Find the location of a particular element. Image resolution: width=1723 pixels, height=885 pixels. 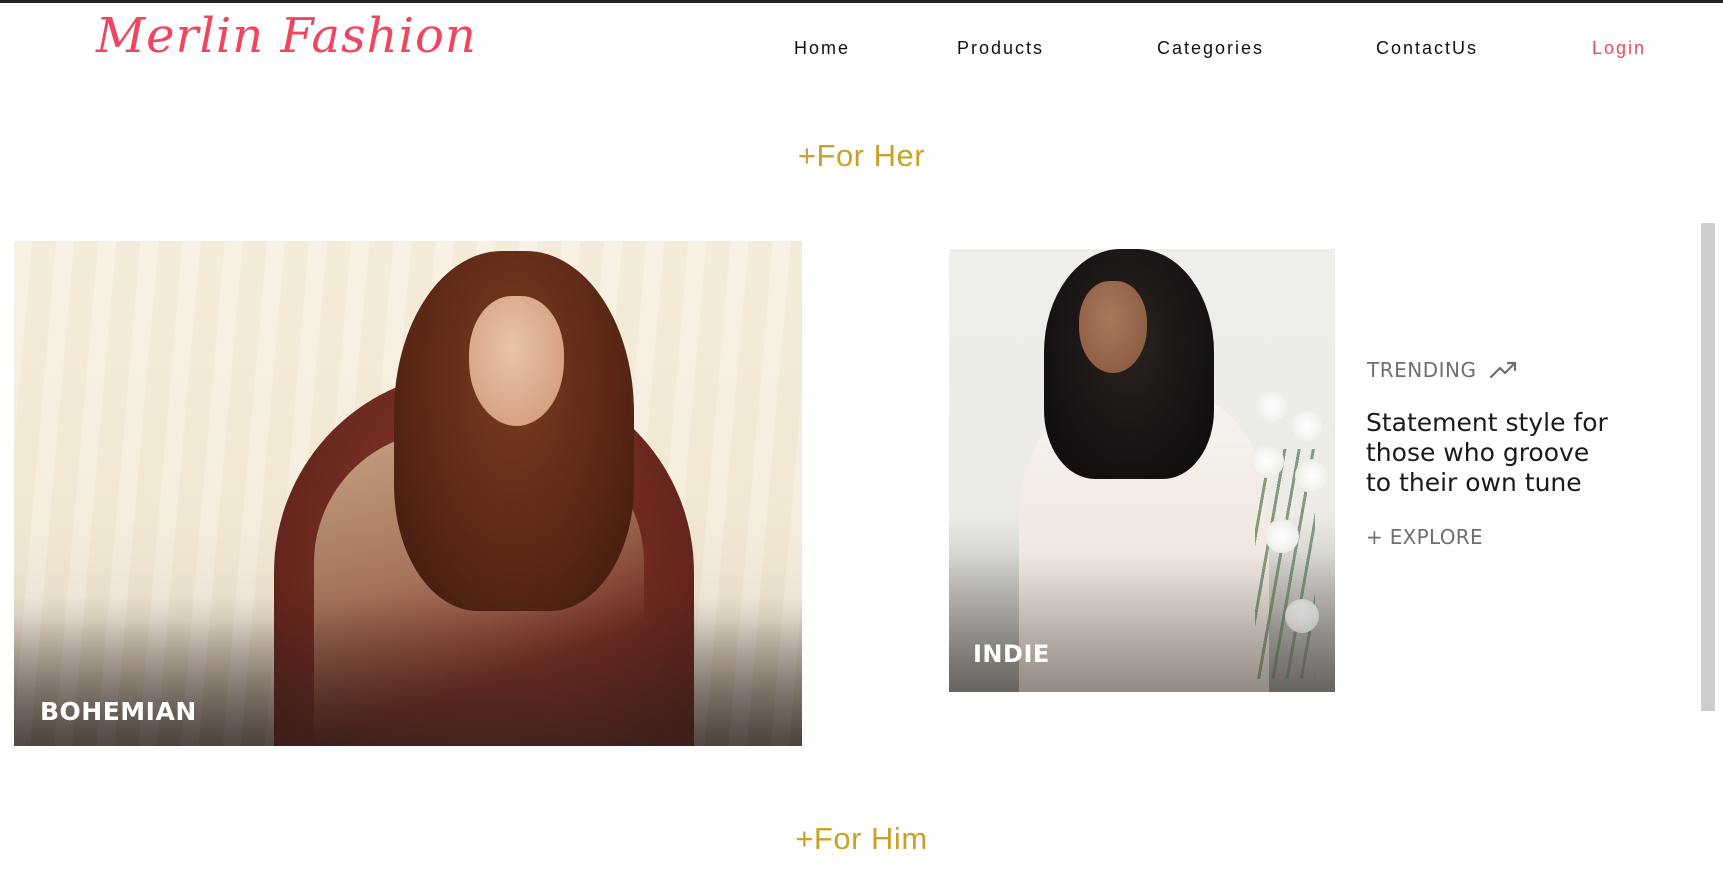

explore-link: + EXPLORE is located at coordinates (1424, 537).